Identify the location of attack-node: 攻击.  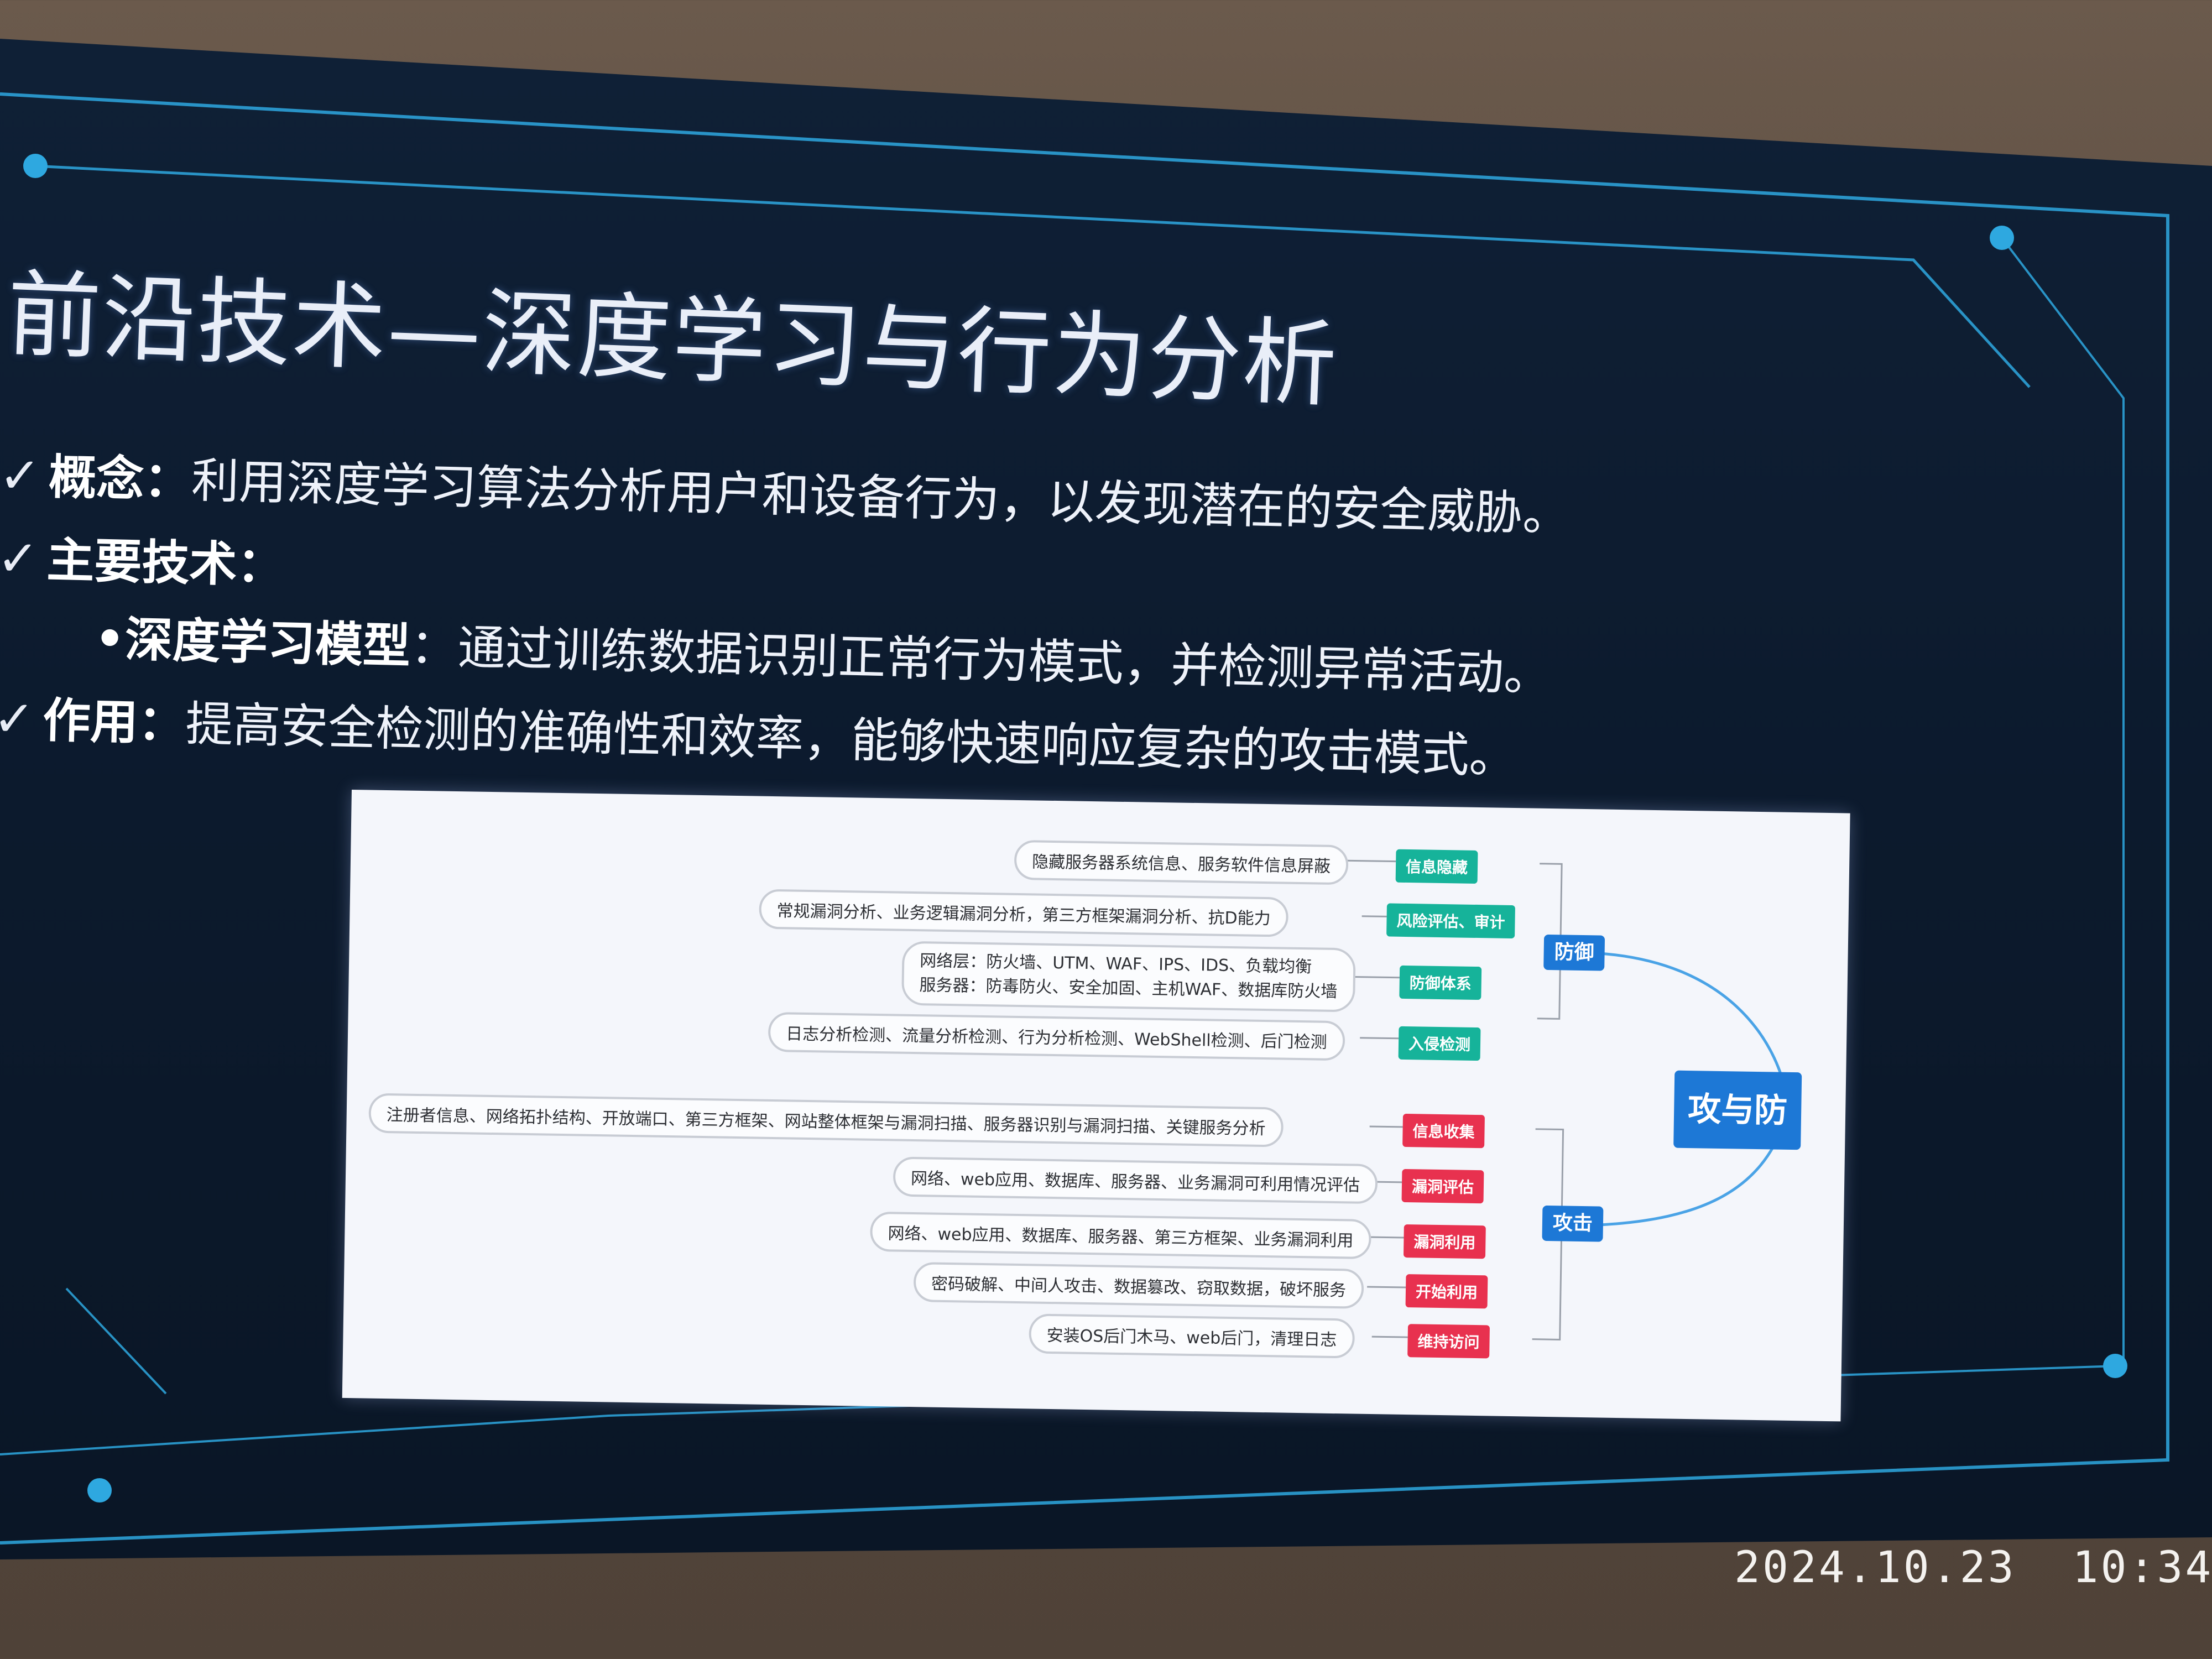
(1573, 1224).